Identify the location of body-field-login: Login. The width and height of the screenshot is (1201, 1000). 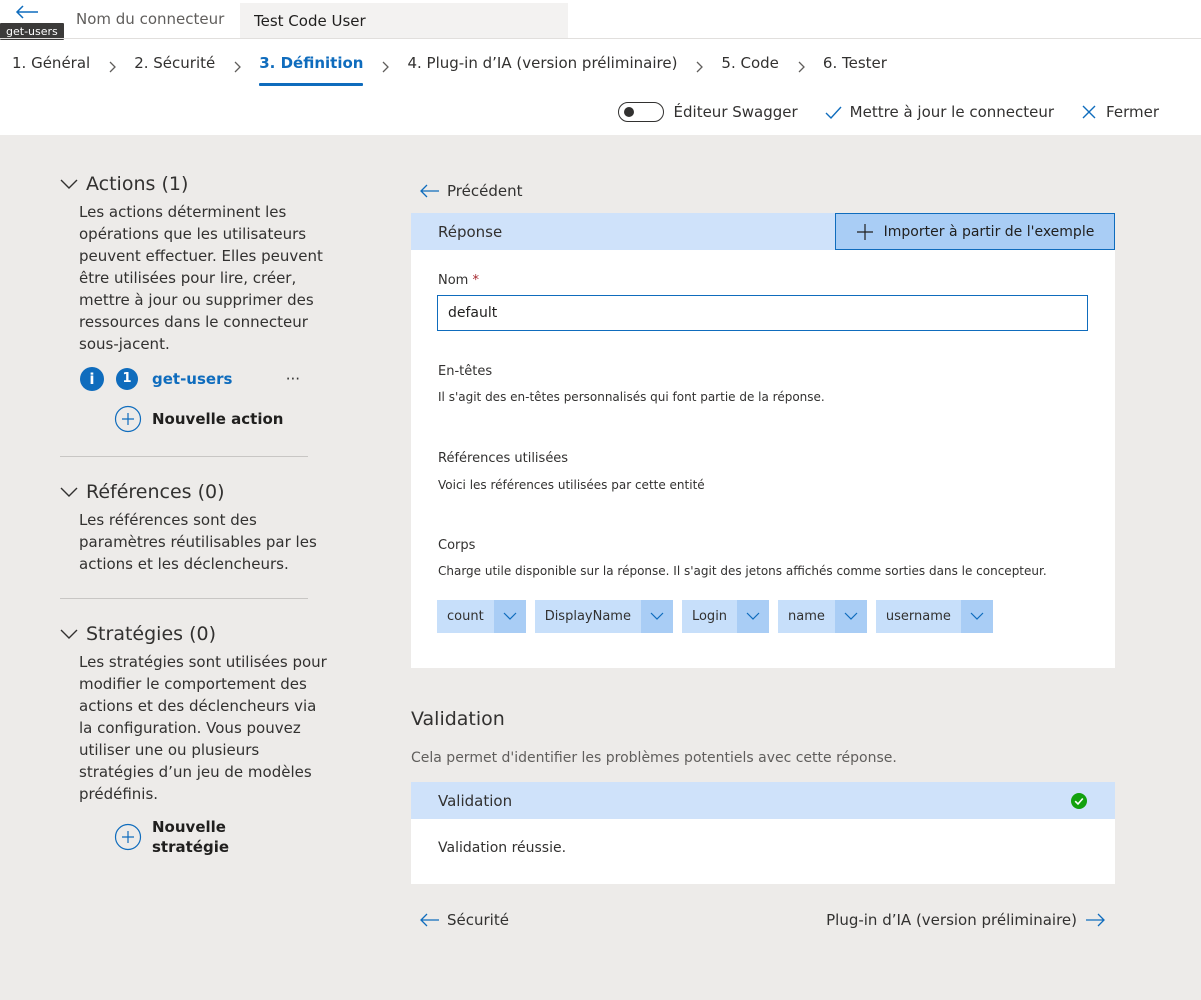
(725, 616).